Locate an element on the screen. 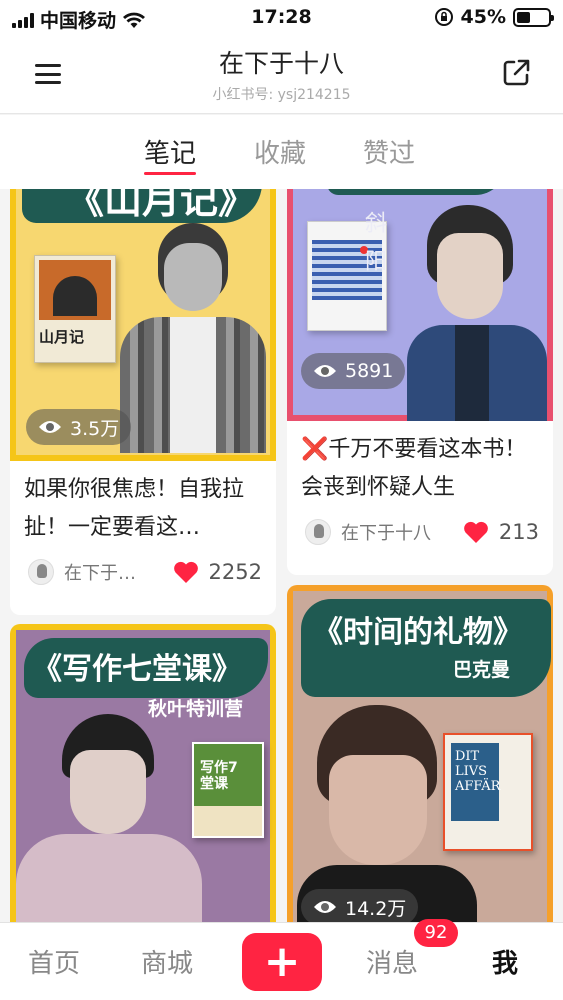  bottom-nav: 首页 商城 + 消息 92 我 is located at coordinates (281, 959).